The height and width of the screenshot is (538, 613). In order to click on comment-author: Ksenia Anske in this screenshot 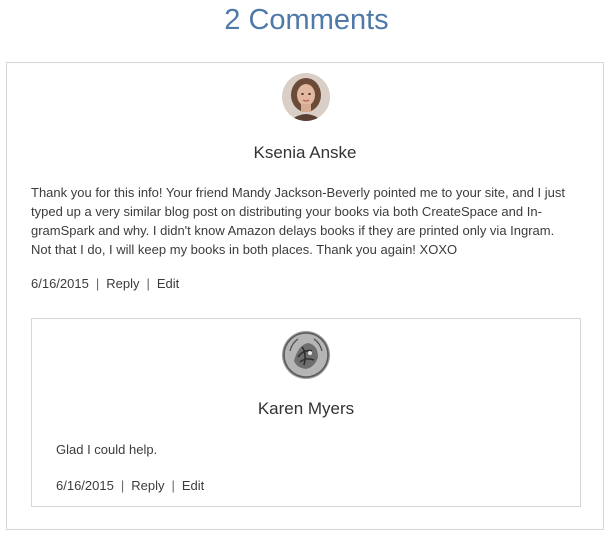, I will do `click(305, 152)`.